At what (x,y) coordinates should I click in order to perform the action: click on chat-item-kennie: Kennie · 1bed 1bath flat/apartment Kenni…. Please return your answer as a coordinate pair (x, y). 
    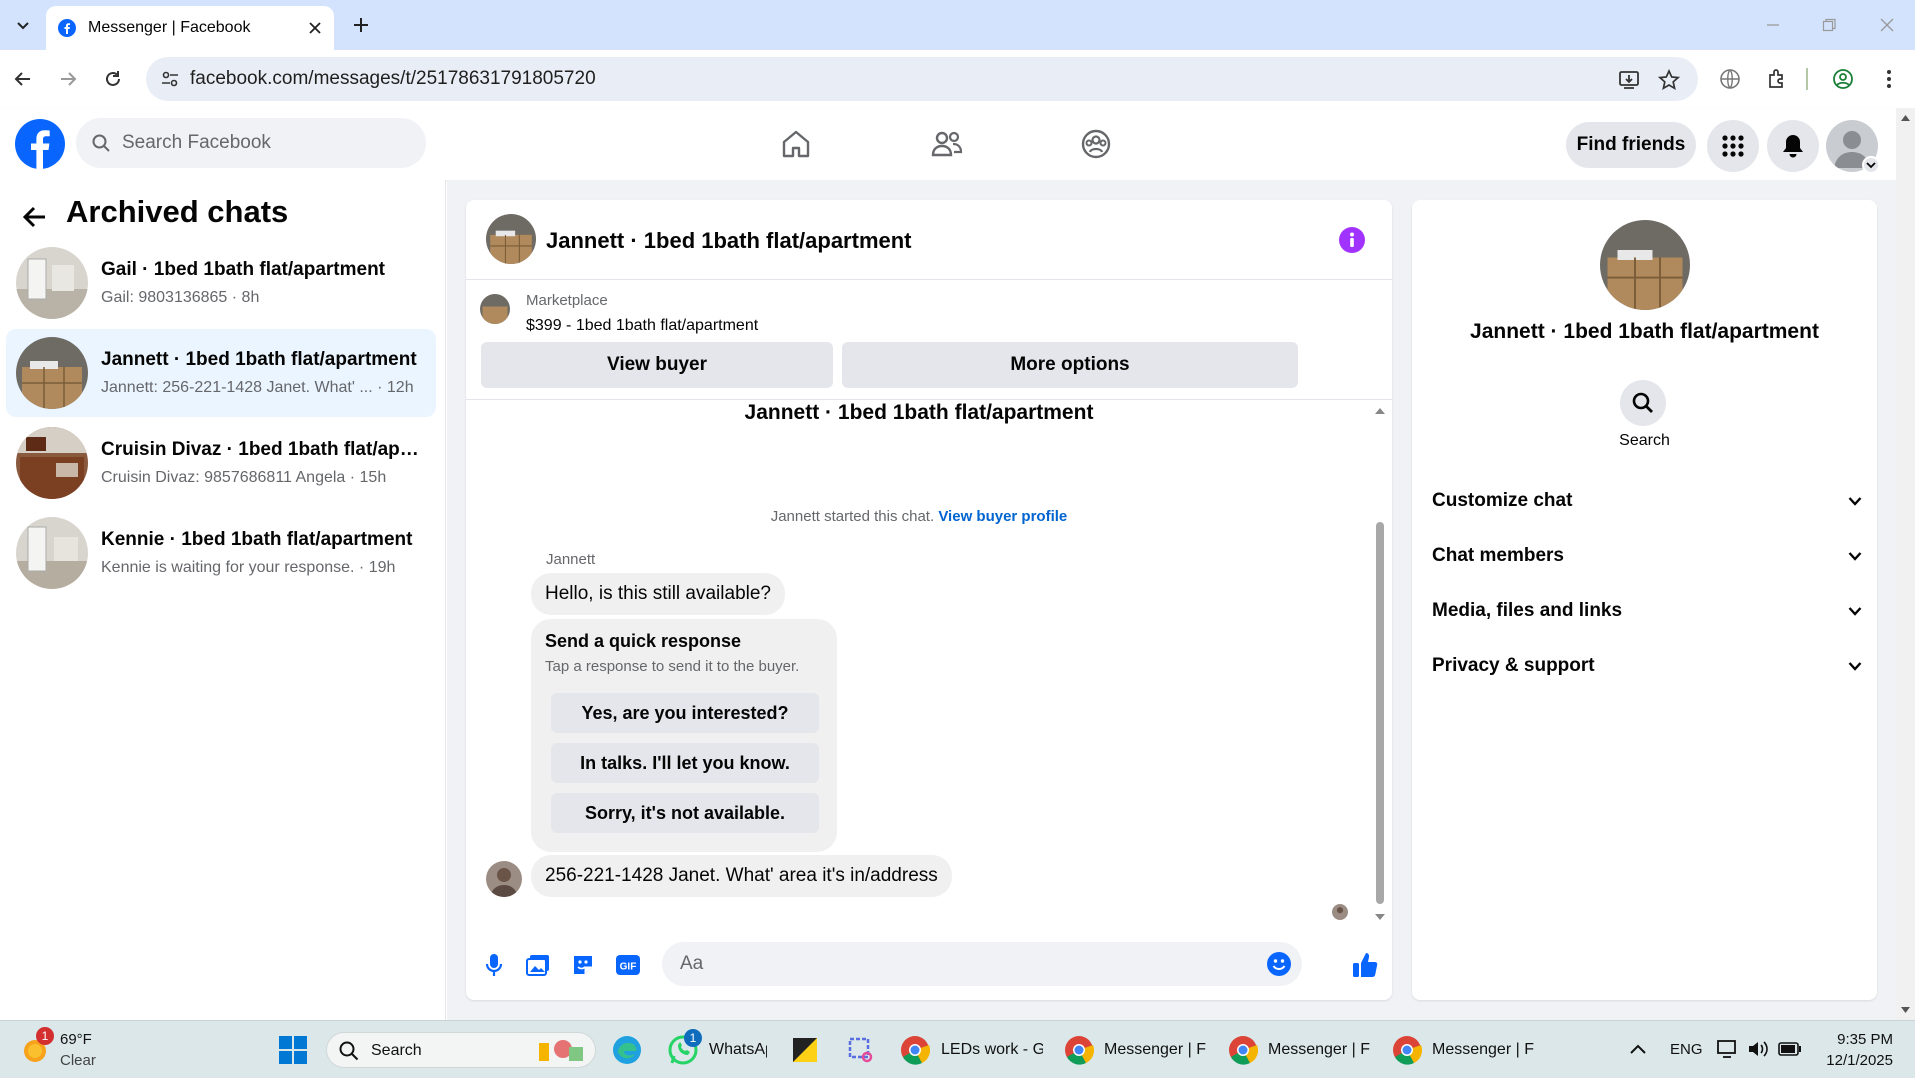
    Looking at the image, I should click on (221, 553).